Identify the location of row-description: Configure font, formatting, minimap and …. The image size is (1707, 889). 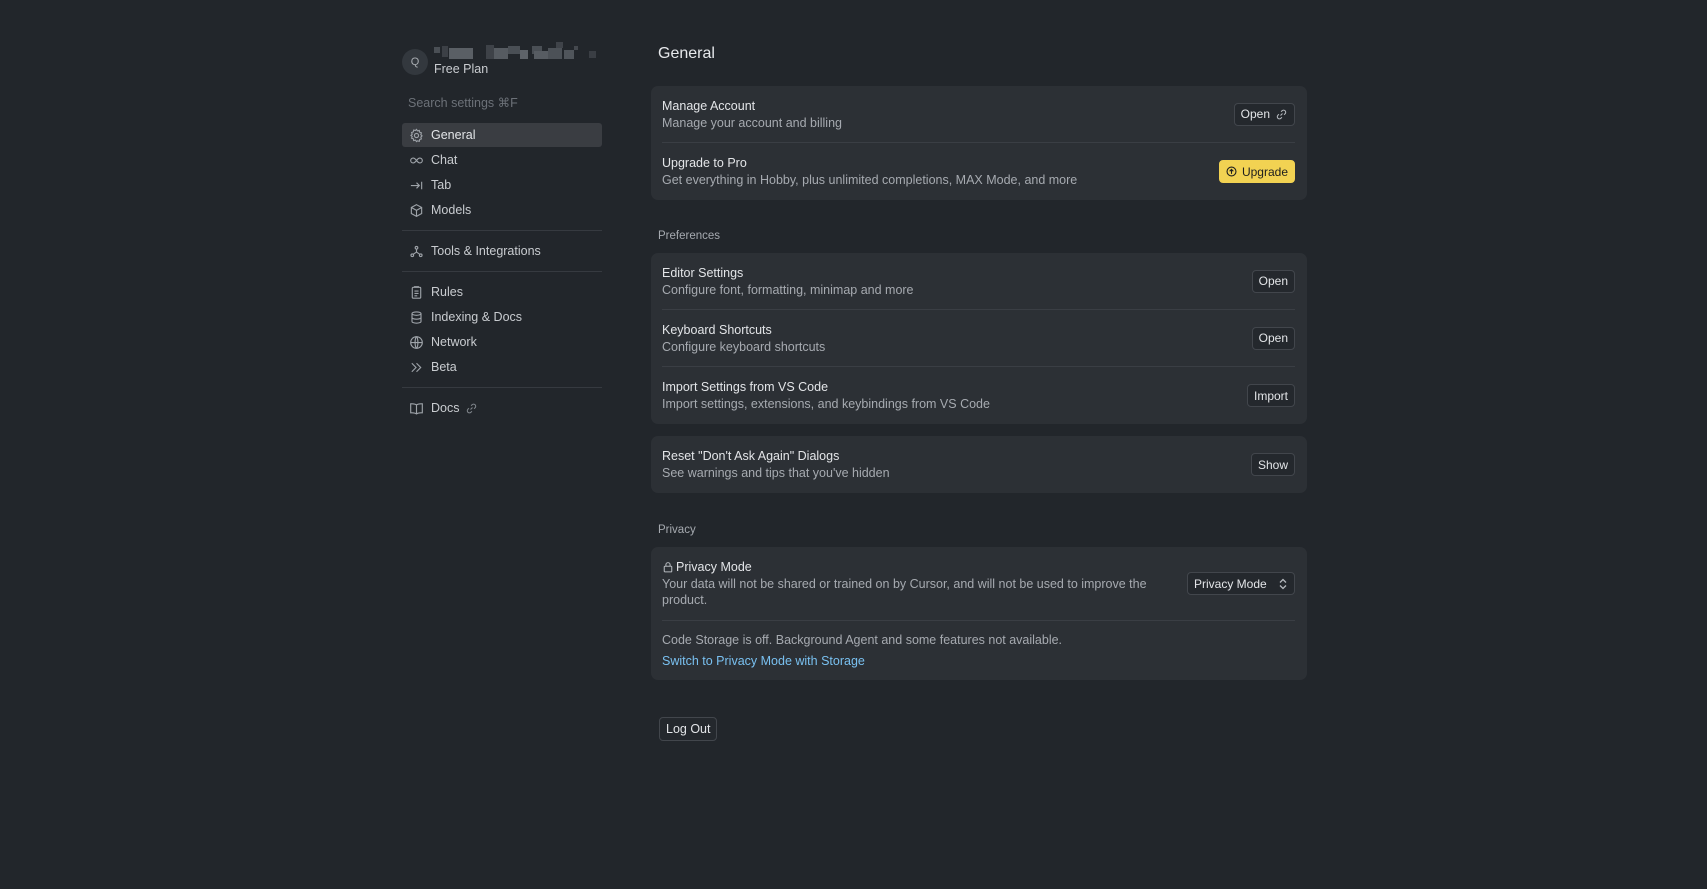
(788, 289).